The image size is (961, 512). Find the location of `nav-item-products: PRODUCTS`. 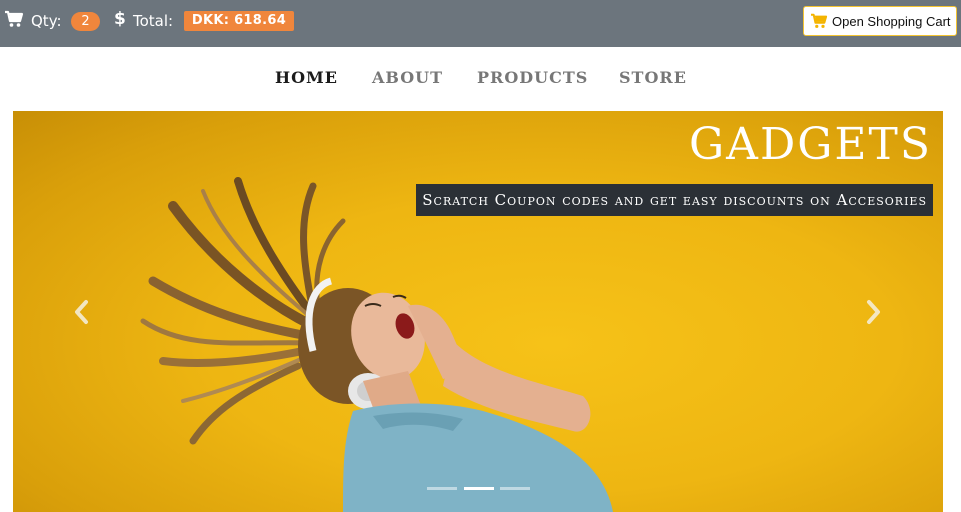

nav-item-products: PRODUCTS is located at coordinates (532, 77).